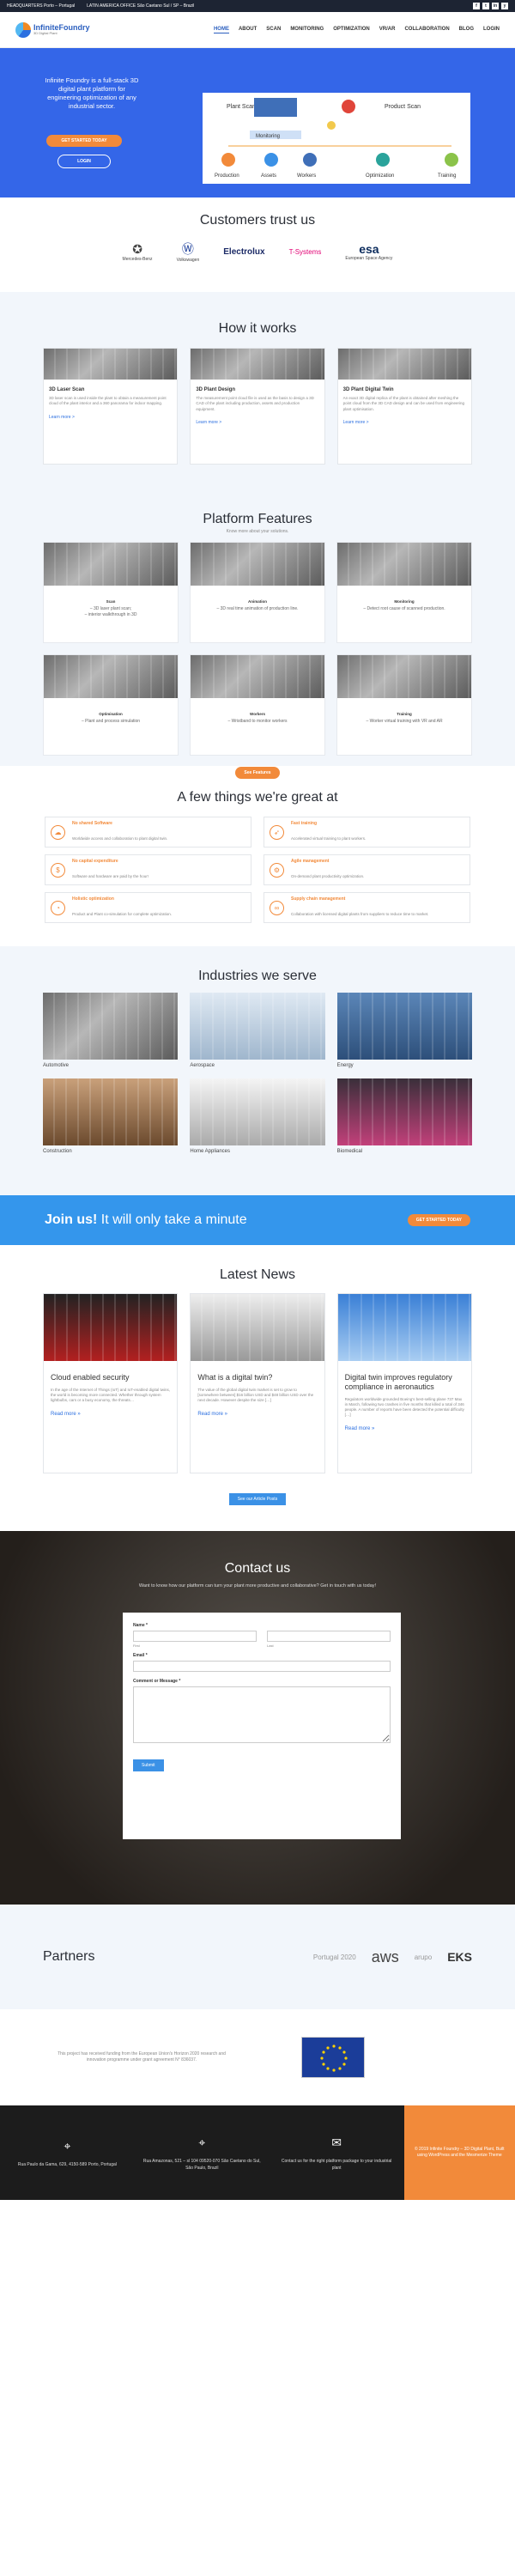  What do you see at coordinates (84, 161) in the screenshot?
I see `hero-login-button: LOGIN` at bounding box center [84, 161].